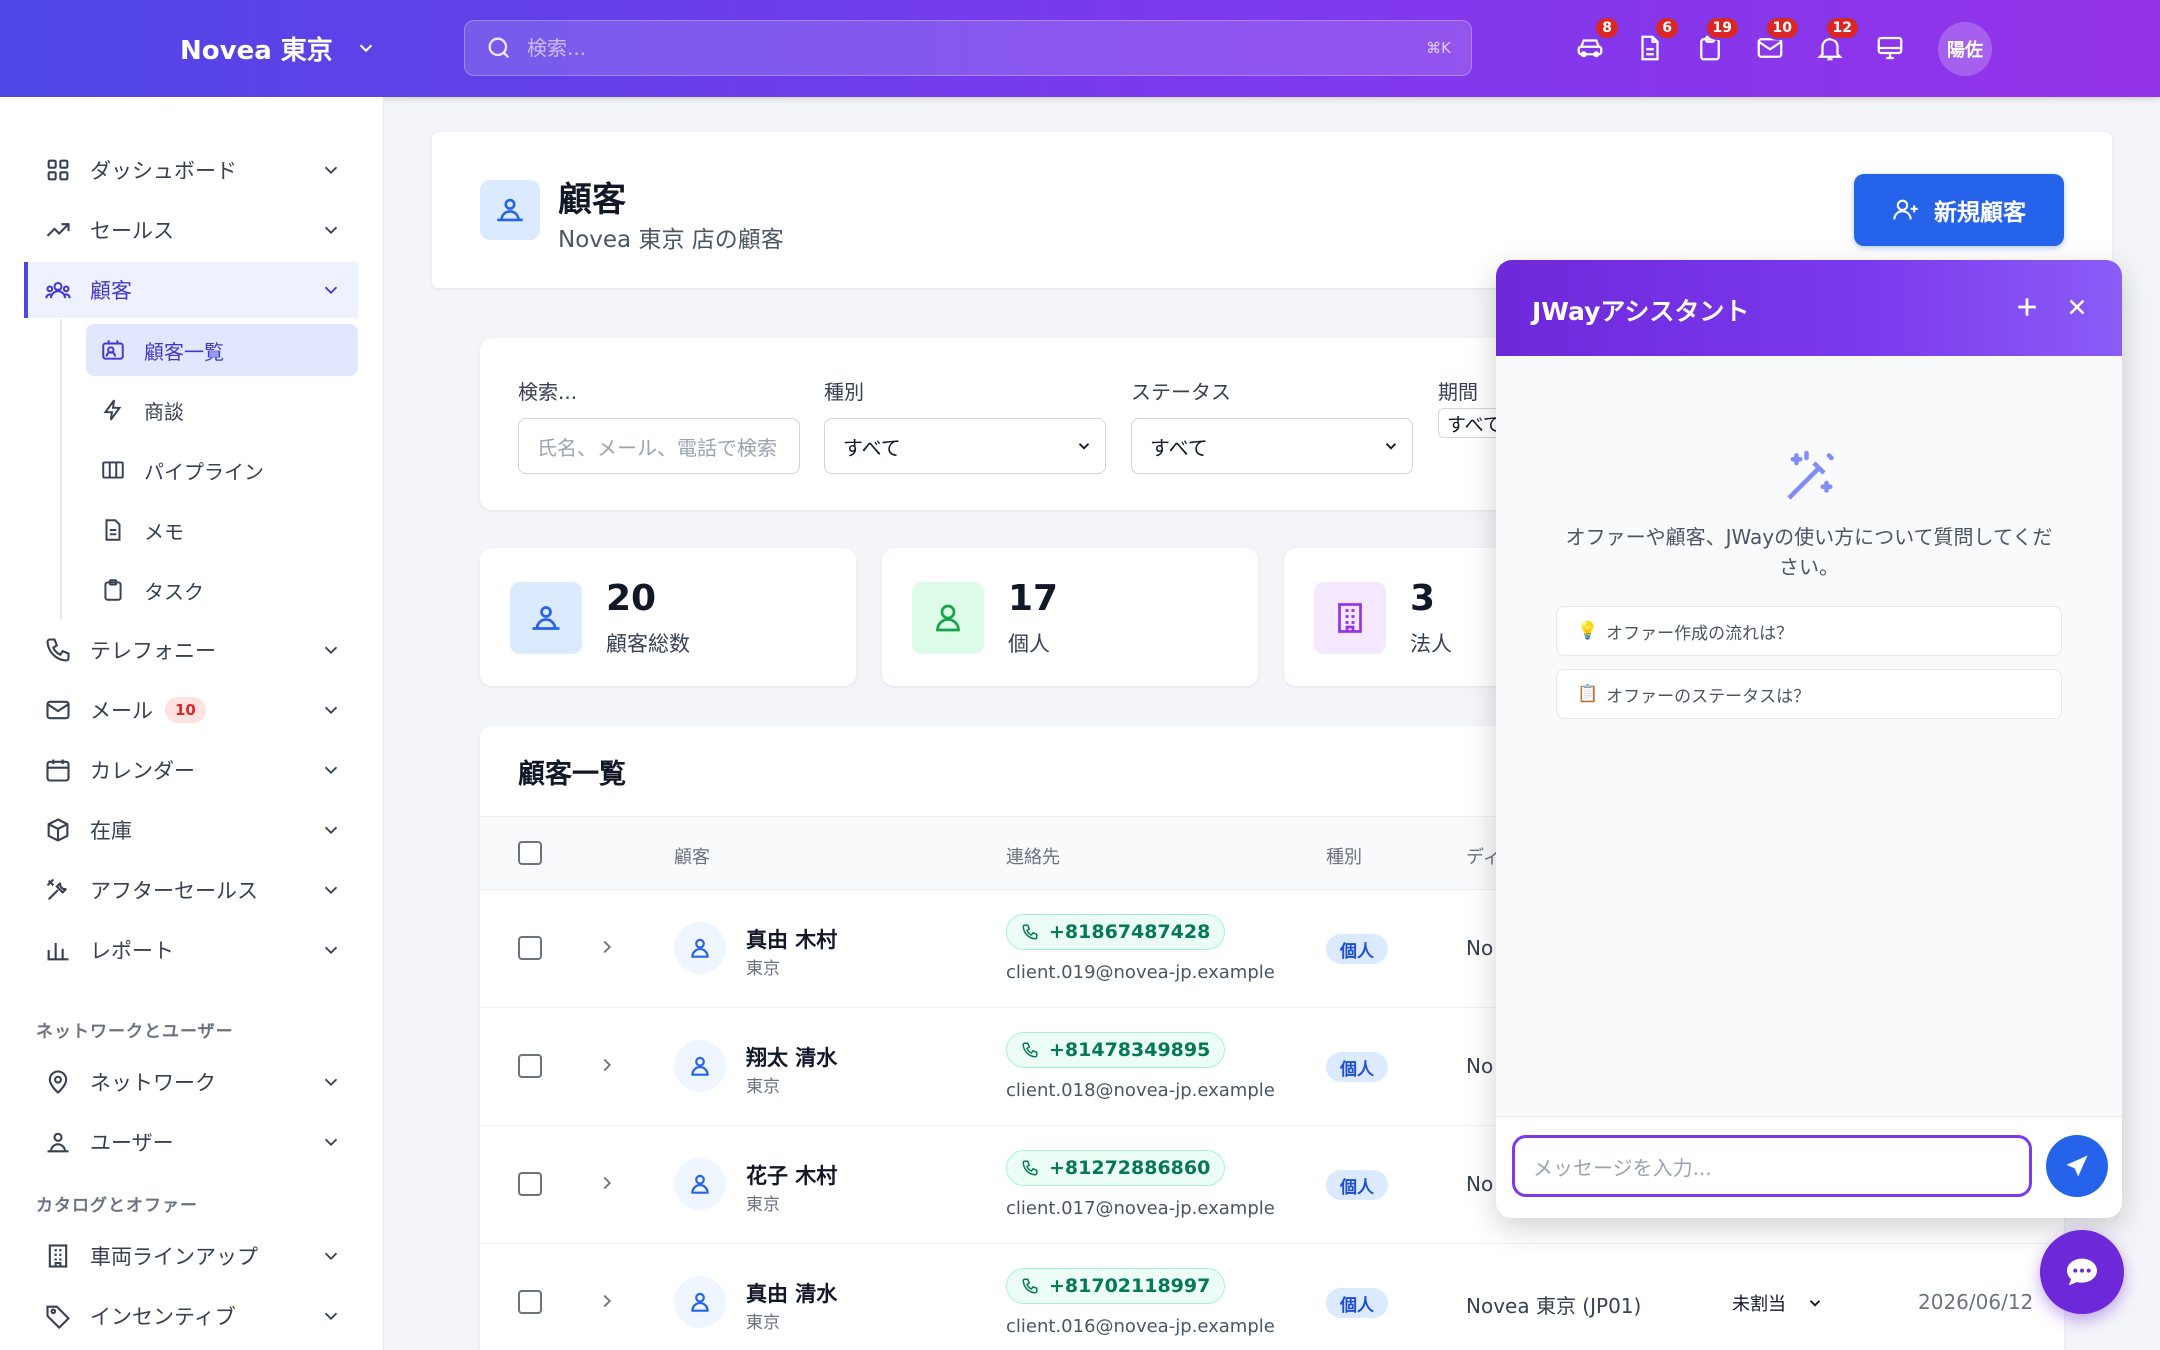 Image resolution: width=2160 pixels, height=1350 pixels. I want to click on customer-email: client.016@novea-jp.example, so click(1140, 1326).